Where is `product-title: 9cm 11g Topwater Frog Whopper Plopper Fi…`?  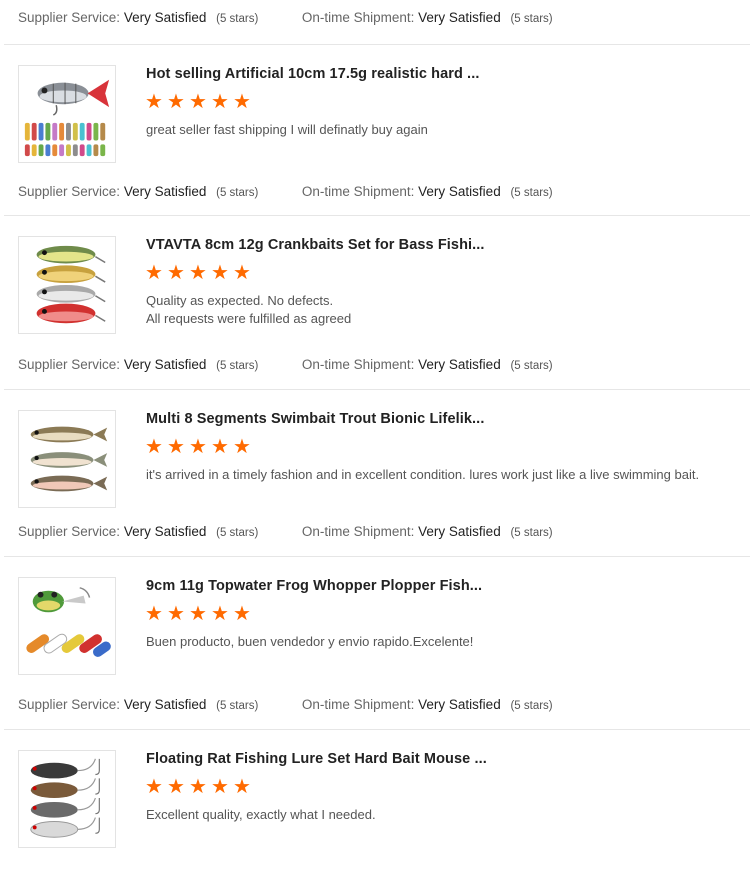
product-title: 9cm 11g Topwater Frog Whopper Plopper Fi… is located at coordinates (314, 586).